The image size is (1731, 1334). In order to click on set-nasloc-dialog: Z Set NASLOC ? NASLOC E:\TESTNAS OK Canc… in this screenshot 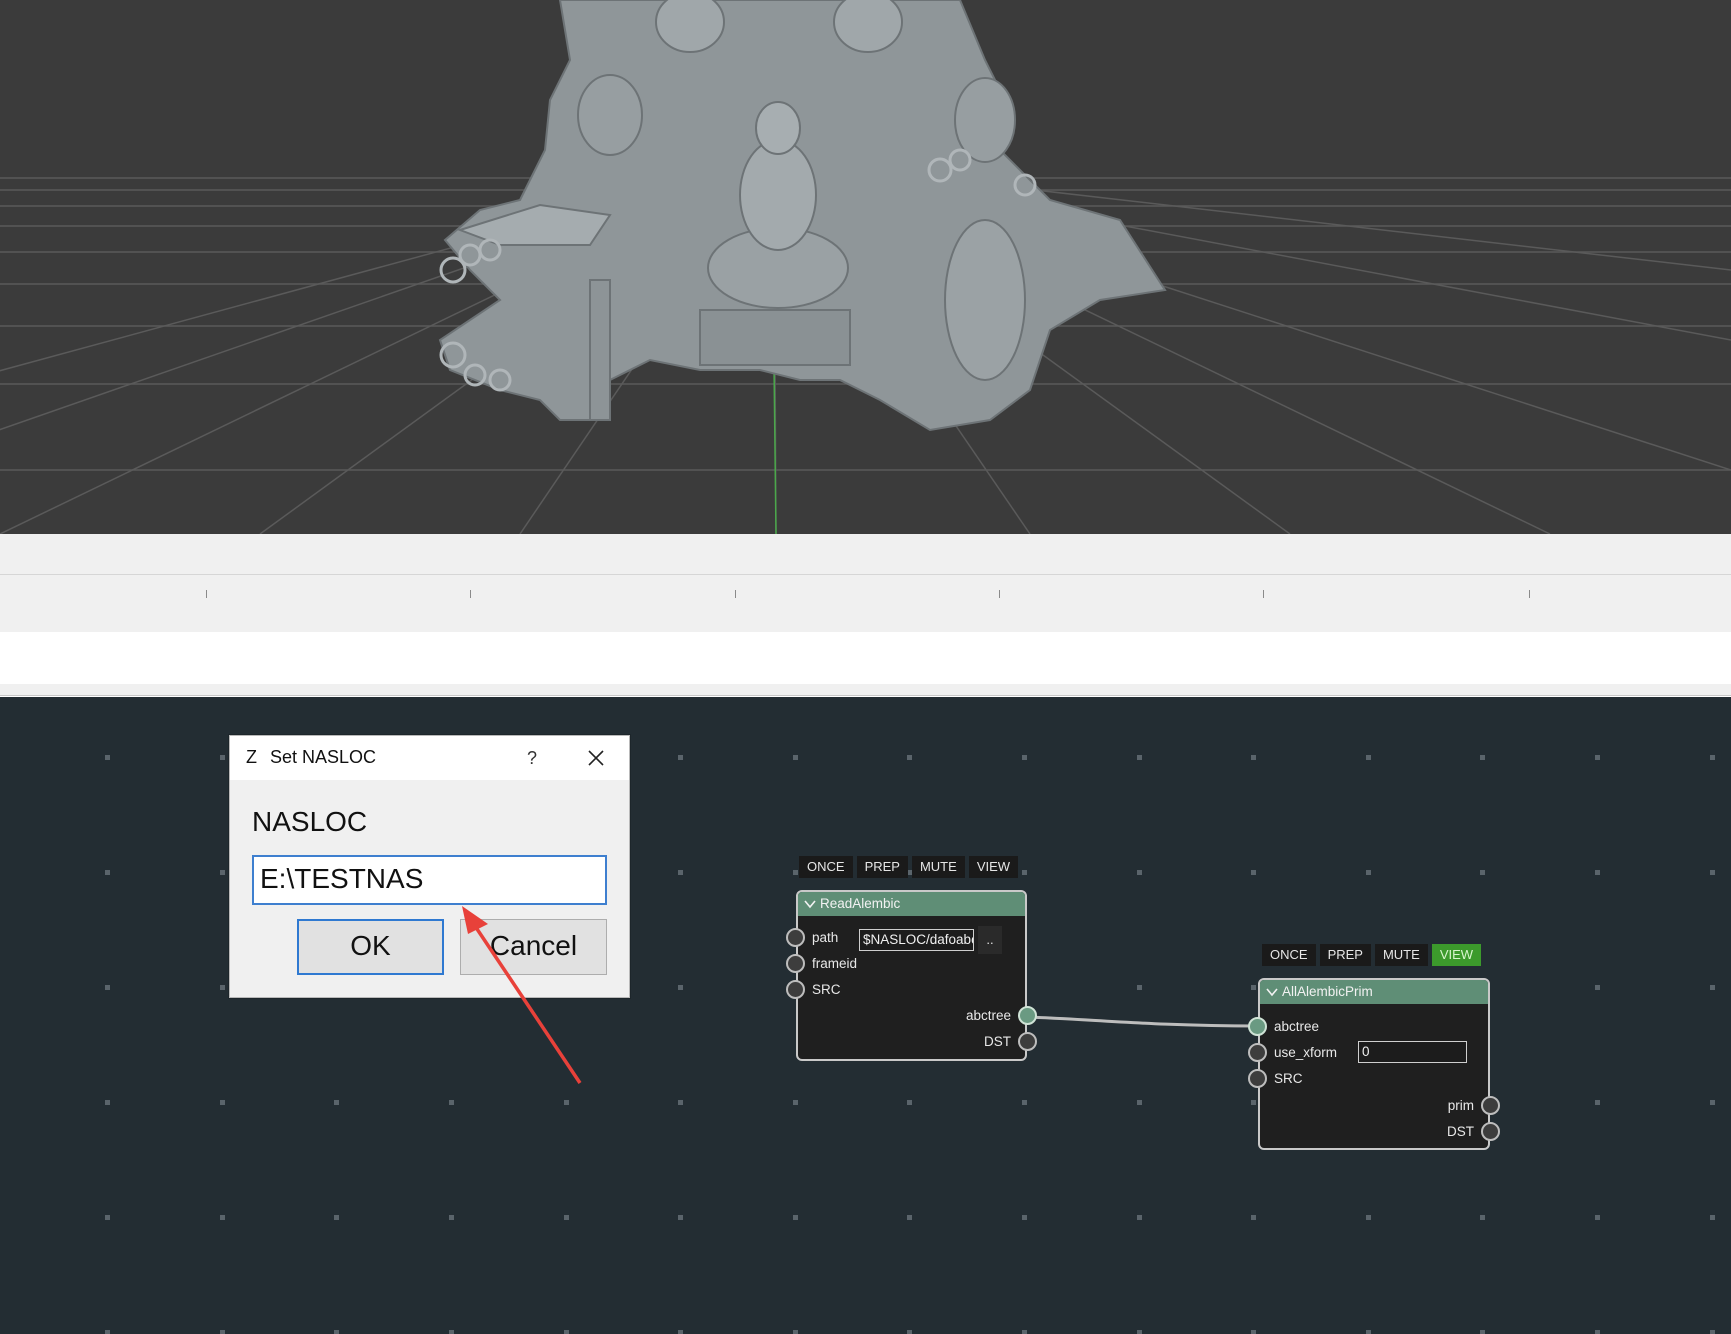, I will do `click(429, 866)`.